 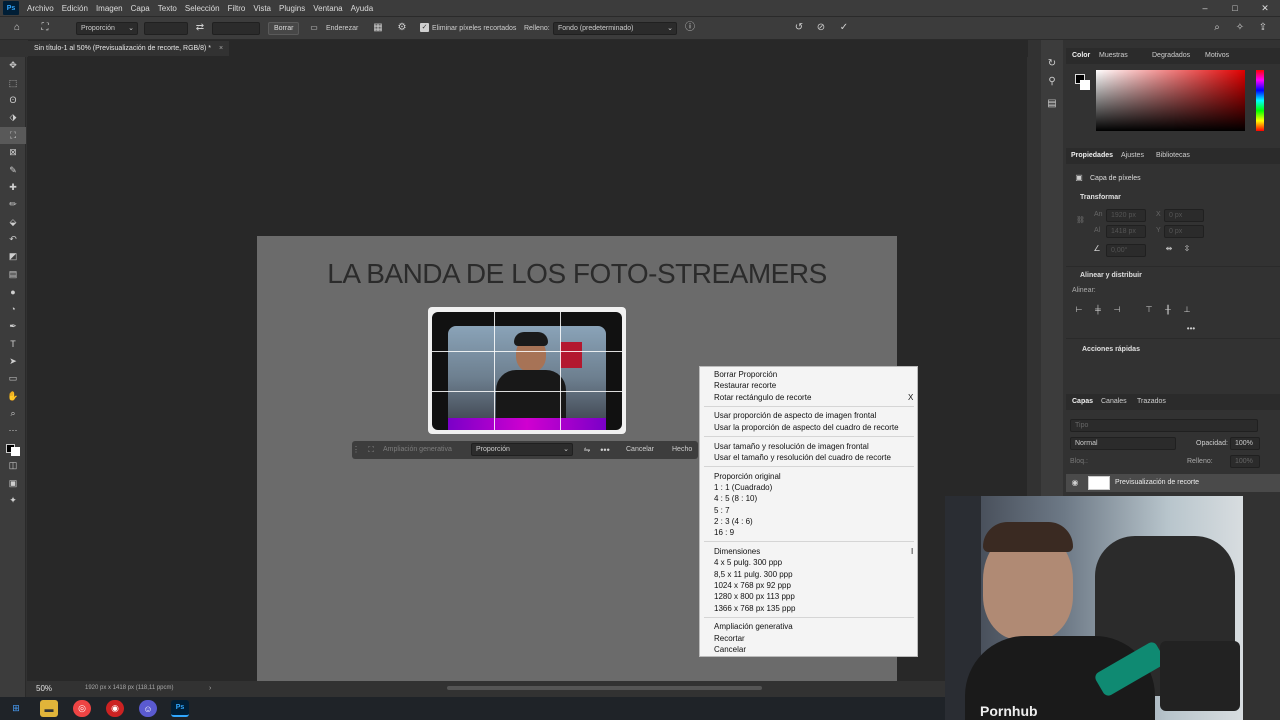 What do you see at coordinates (733, 521) in the screenshot?
I see `menu-item-ratio-2-3: 2 : 3 (4 : 6)` at bounding box center [733, 521].